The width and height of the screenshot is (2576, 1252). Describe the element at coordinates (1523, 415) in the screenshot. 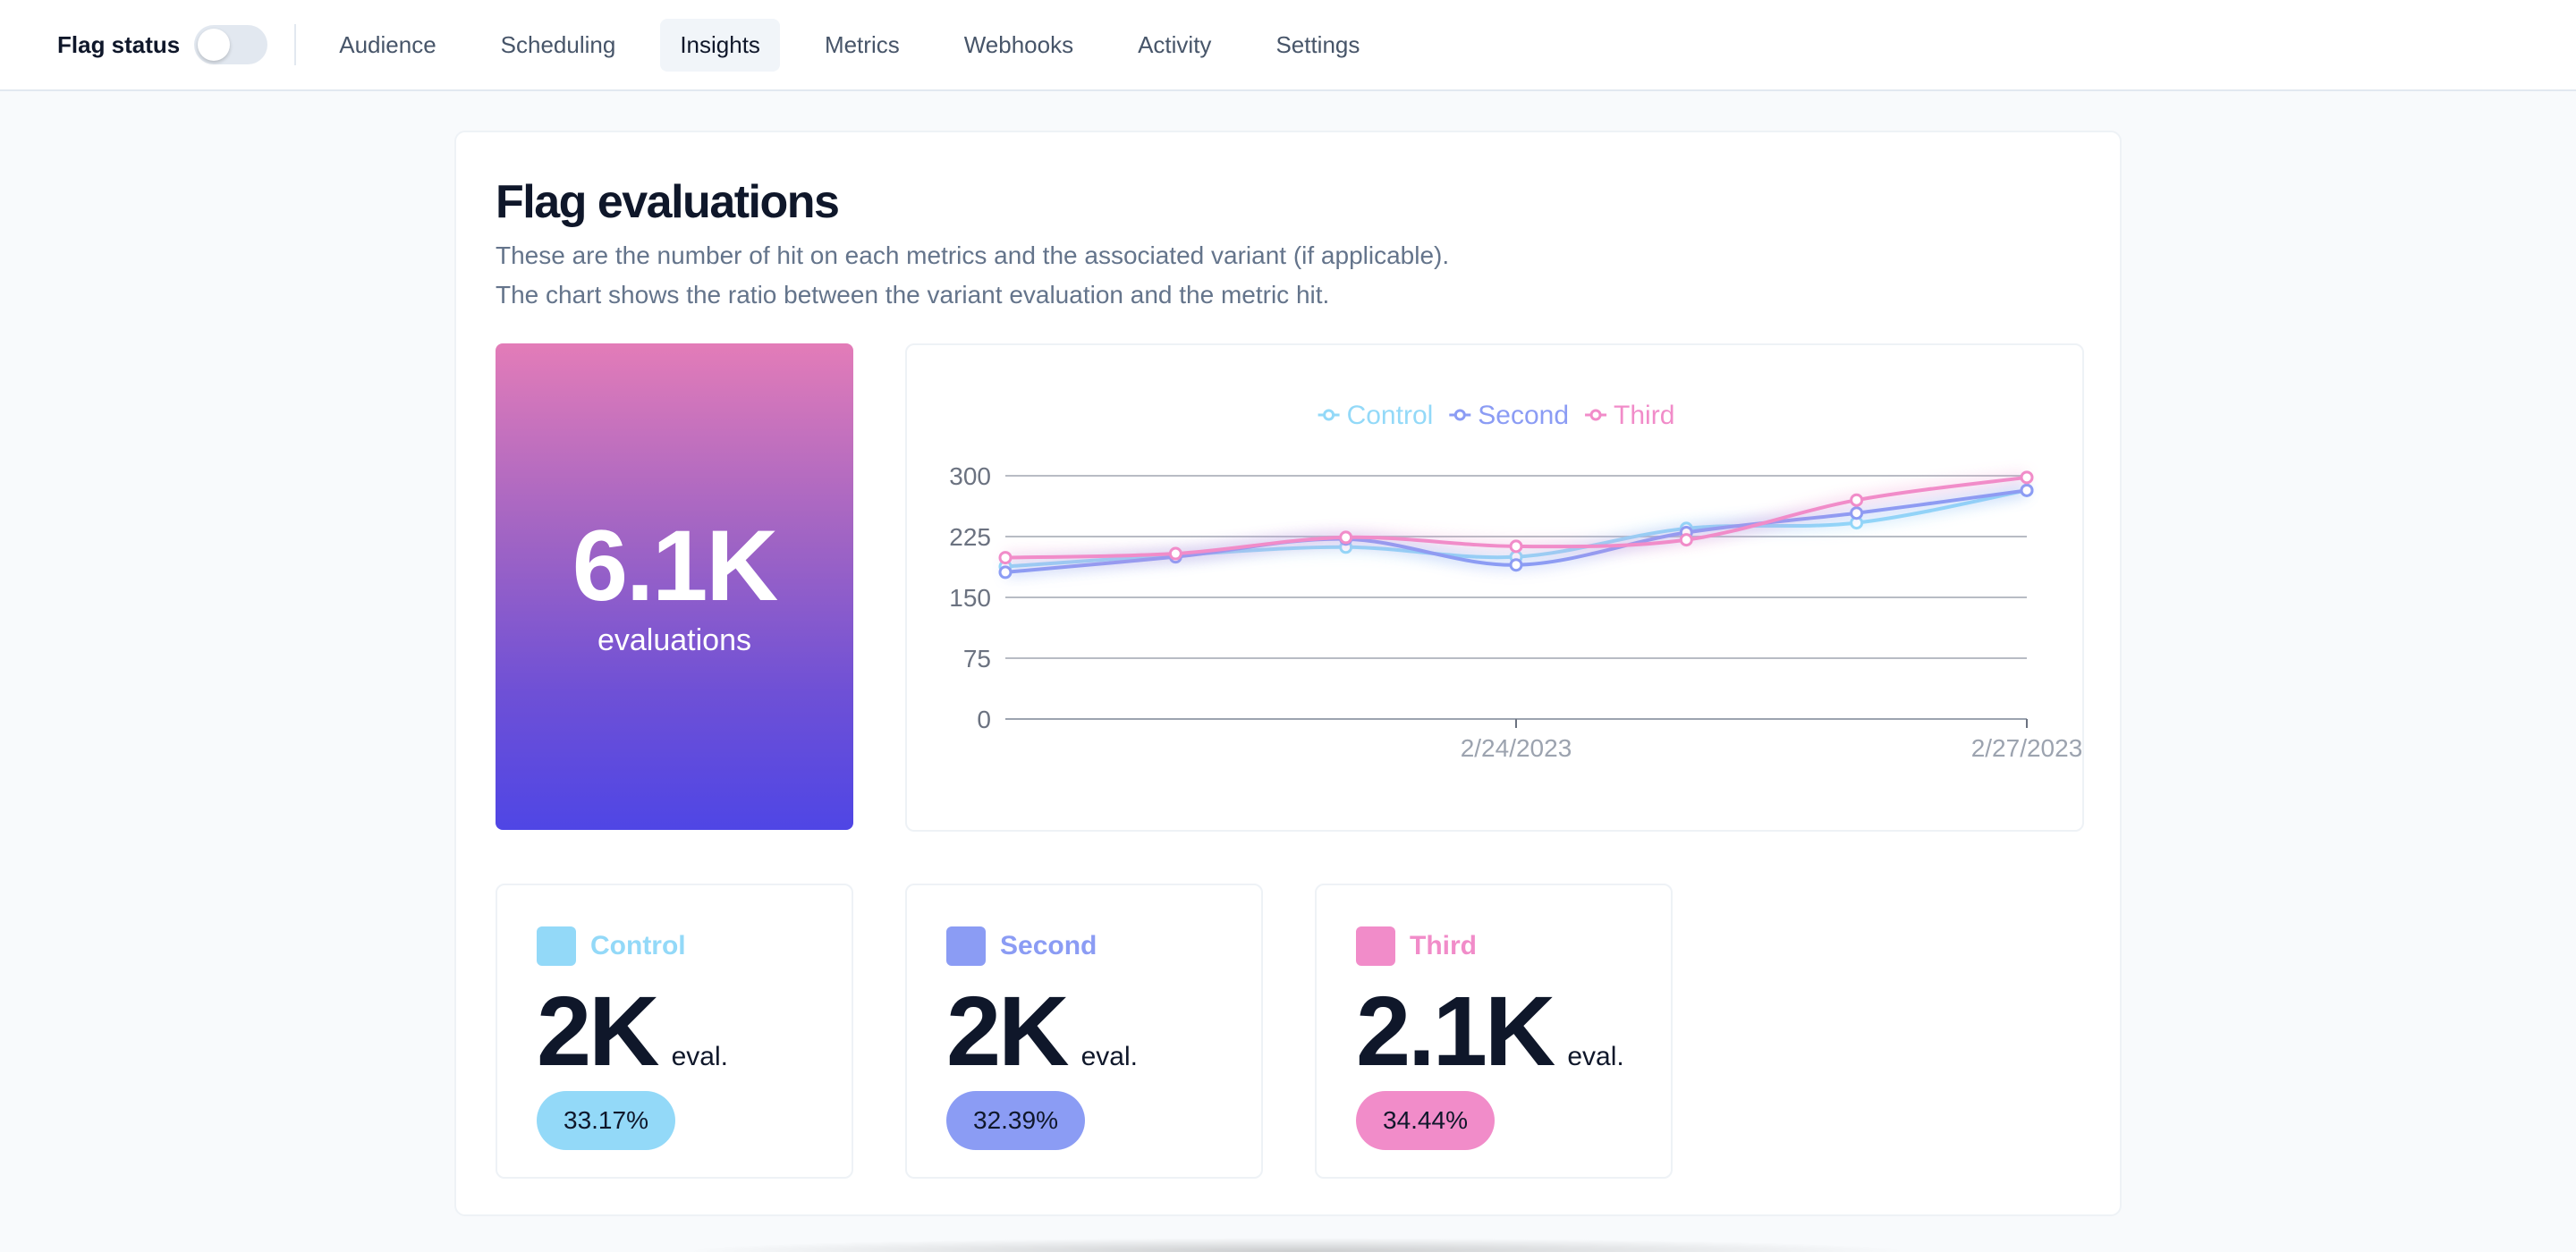

I see `legend-label: Second` at that location.